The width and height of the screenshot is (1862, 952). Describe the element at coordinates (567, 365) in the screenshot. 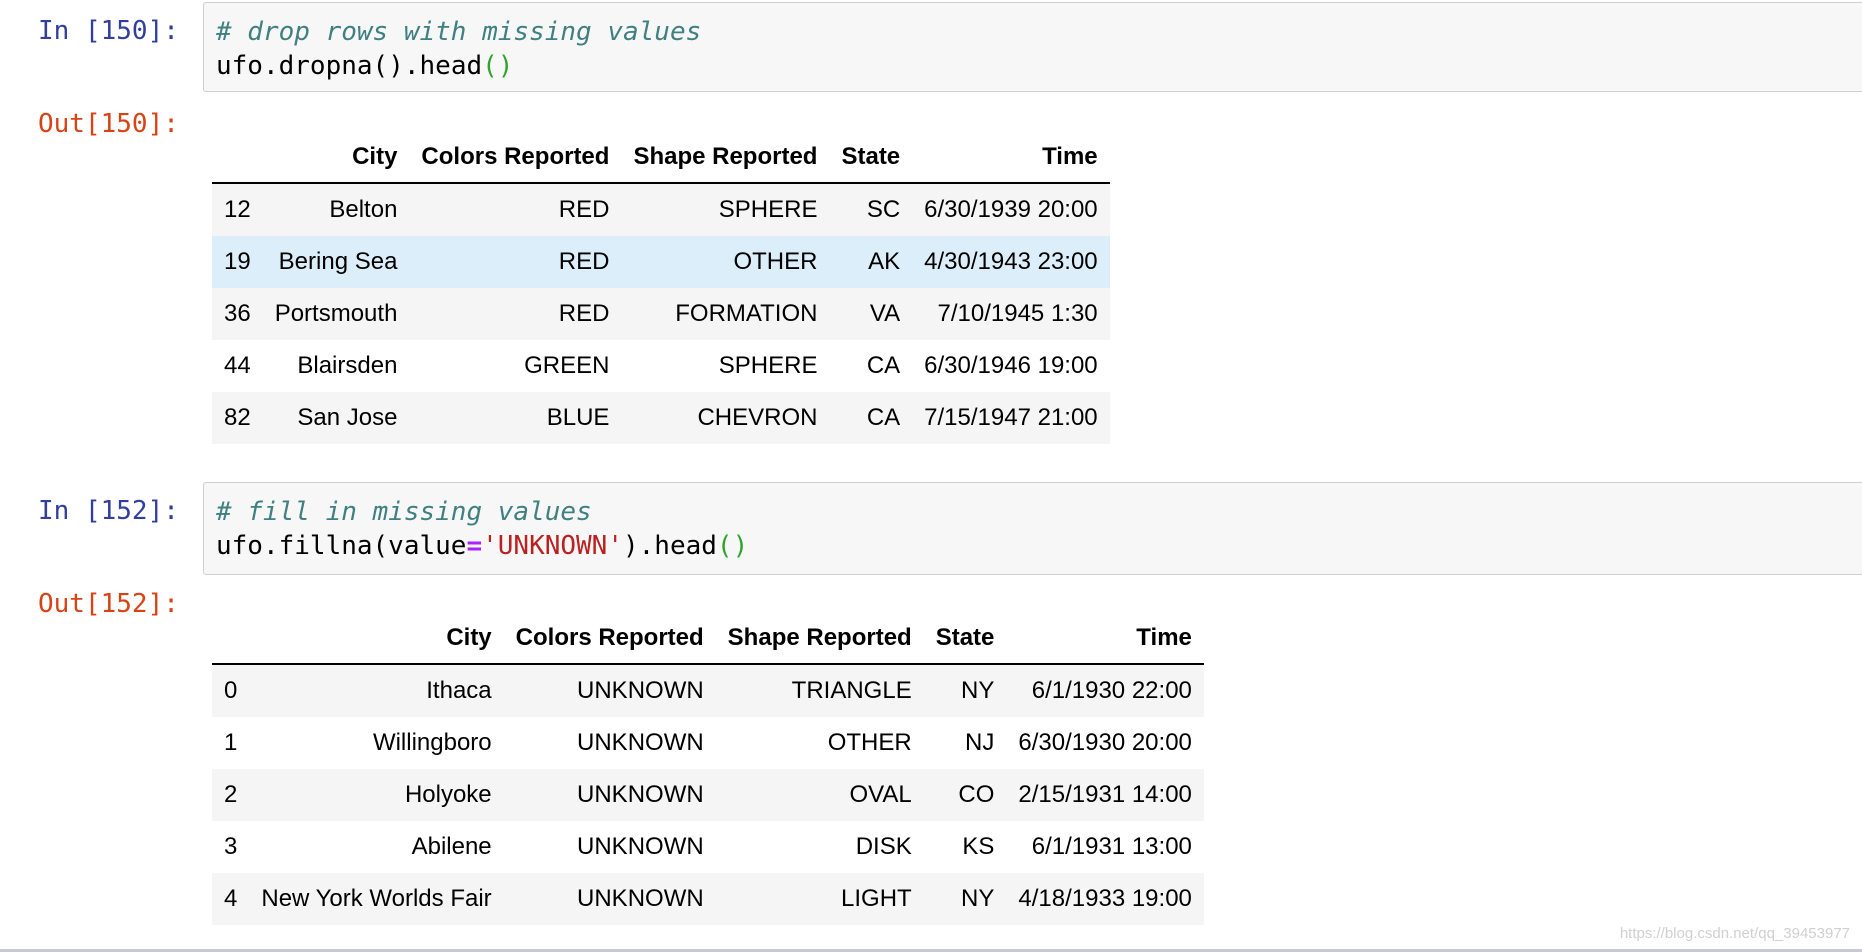

I see `cell-colors-reported: GREEN` at that location.